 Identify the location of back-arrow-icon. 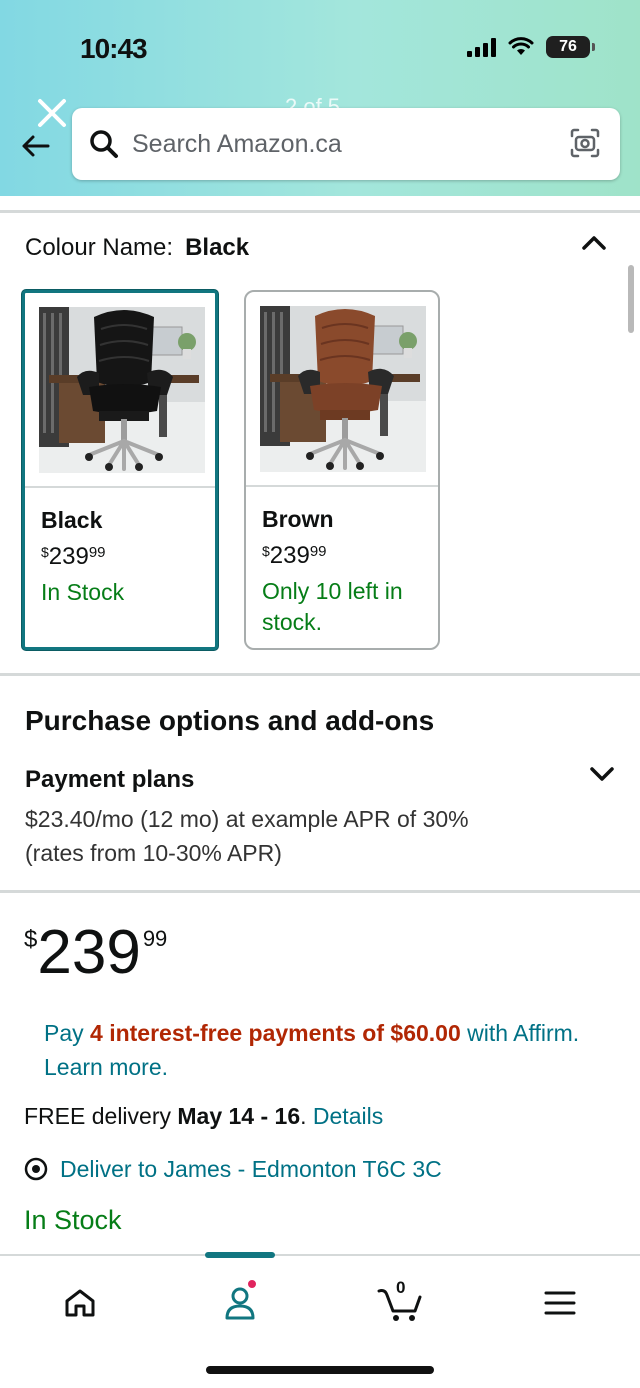
(36, 146).